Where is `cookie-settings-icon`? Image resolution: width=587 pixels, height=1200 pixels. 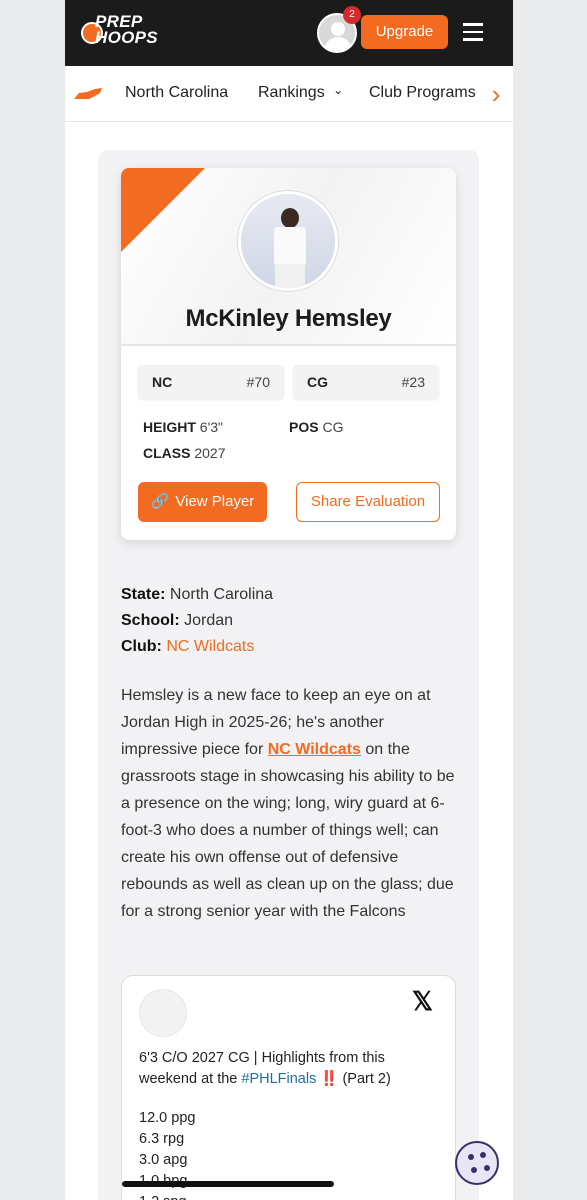
cookie-settings-icon is located at coordinates (477, 1163).